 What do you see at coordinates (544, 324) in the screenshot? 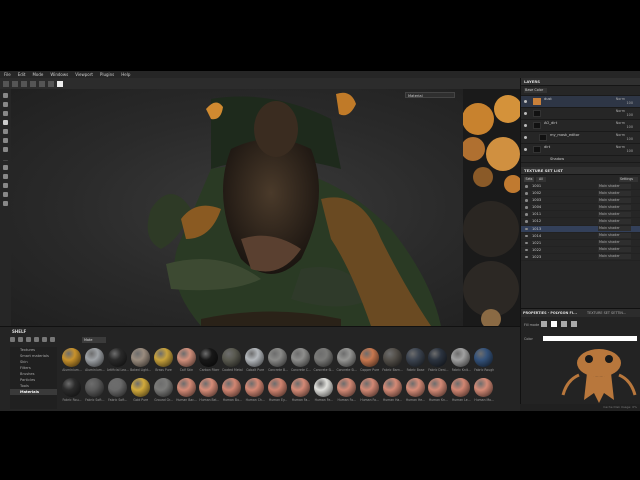
I see `fill-triangle-icon` at bounding box center [544, 324].